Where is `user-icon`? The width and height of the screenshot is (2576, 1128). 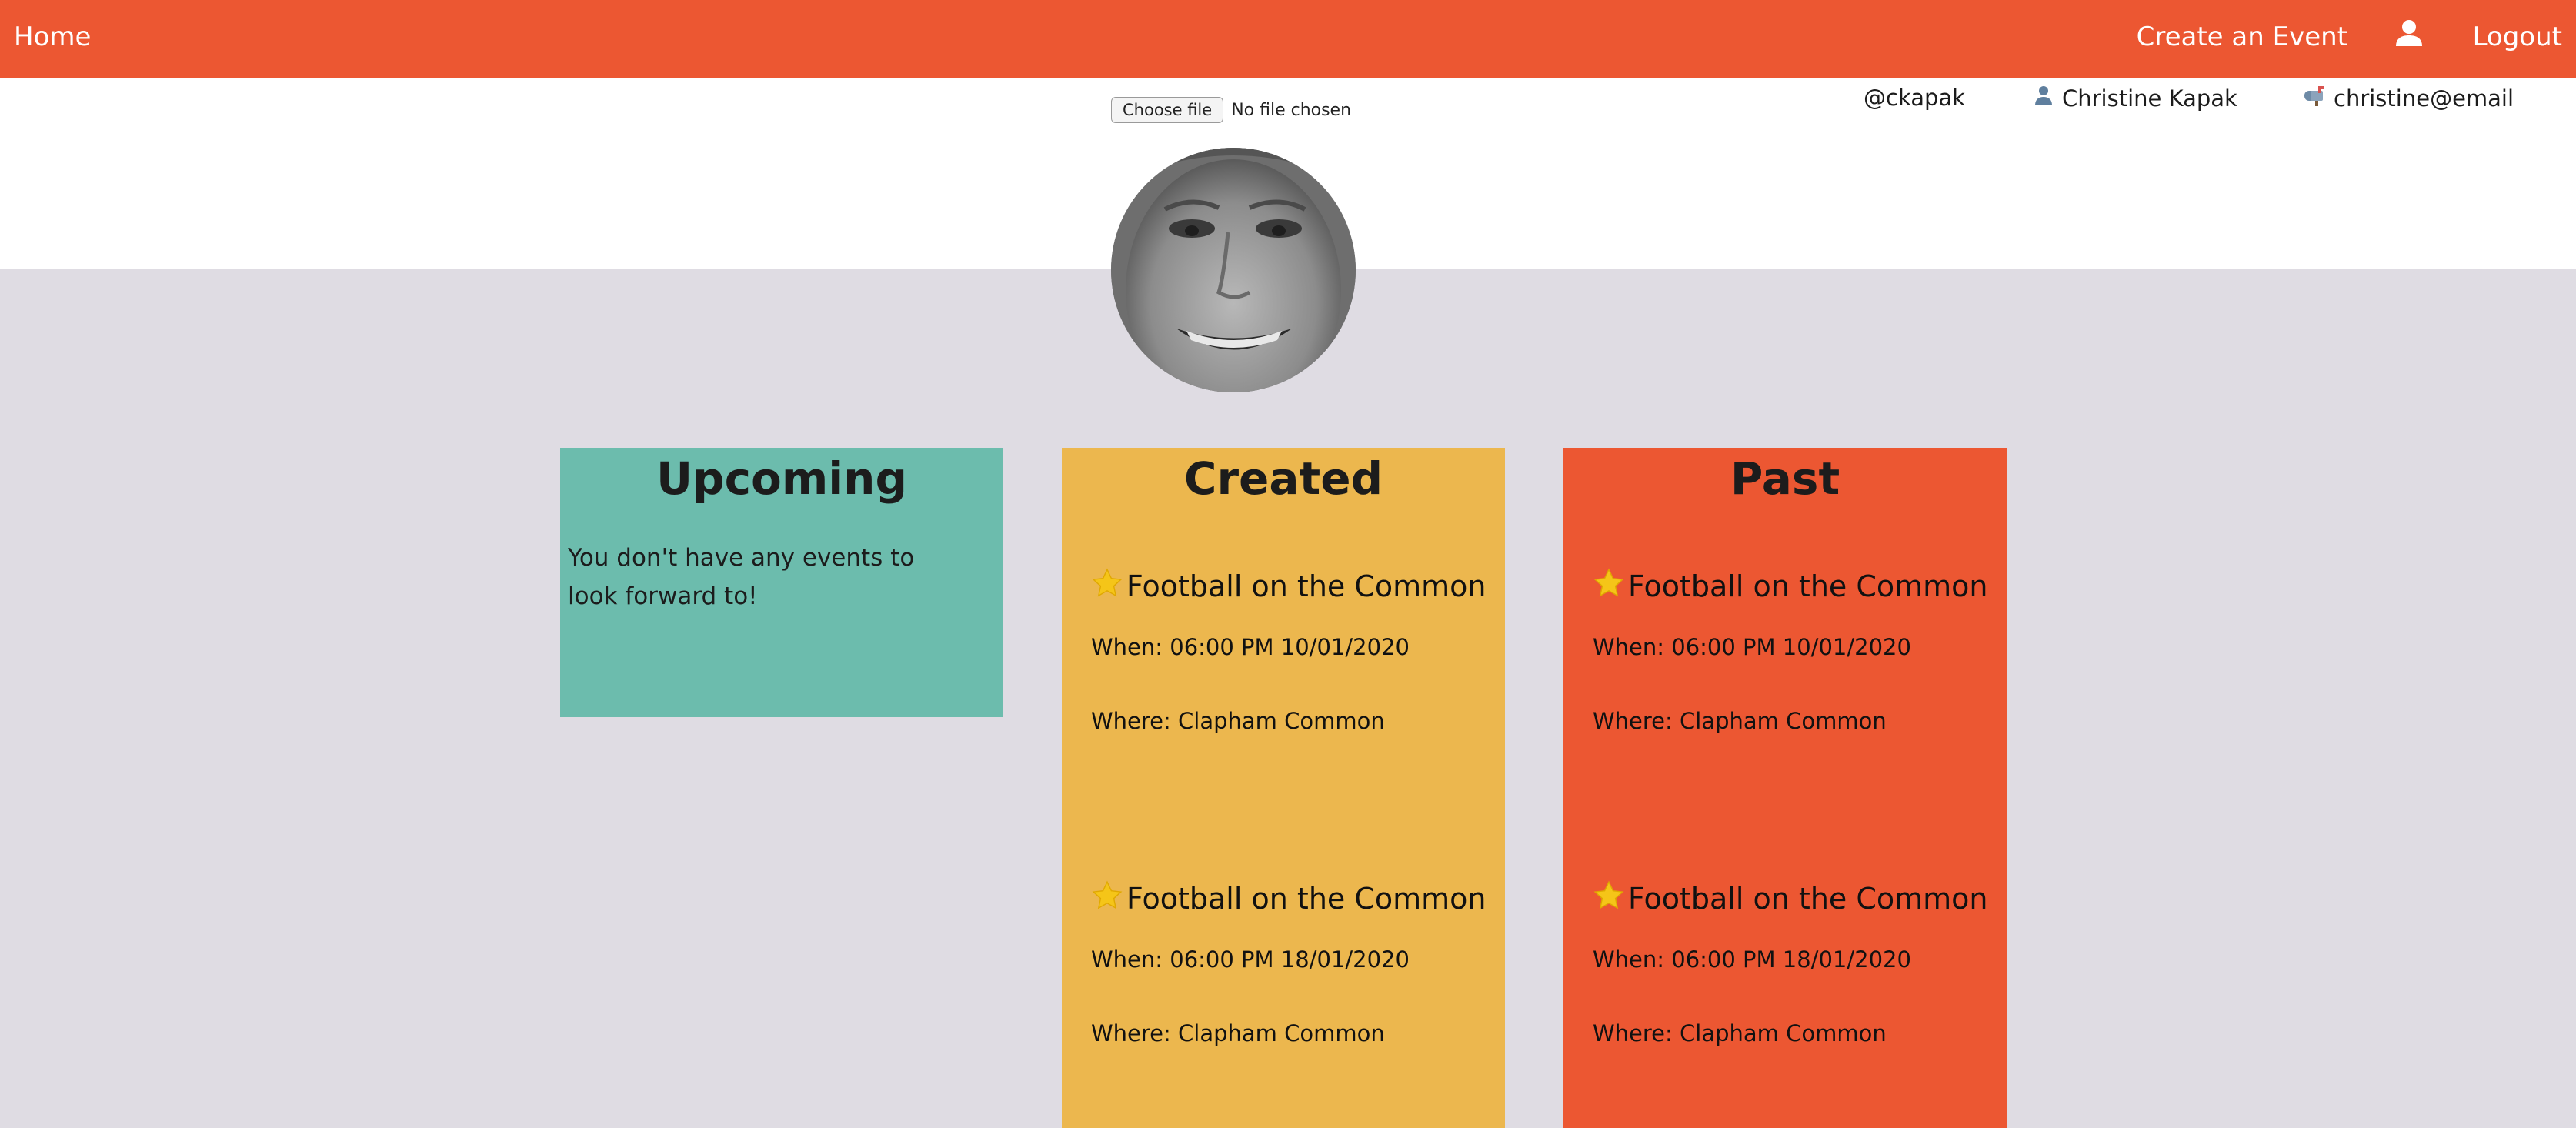
user-icon is located at coordinates (2409, 33).